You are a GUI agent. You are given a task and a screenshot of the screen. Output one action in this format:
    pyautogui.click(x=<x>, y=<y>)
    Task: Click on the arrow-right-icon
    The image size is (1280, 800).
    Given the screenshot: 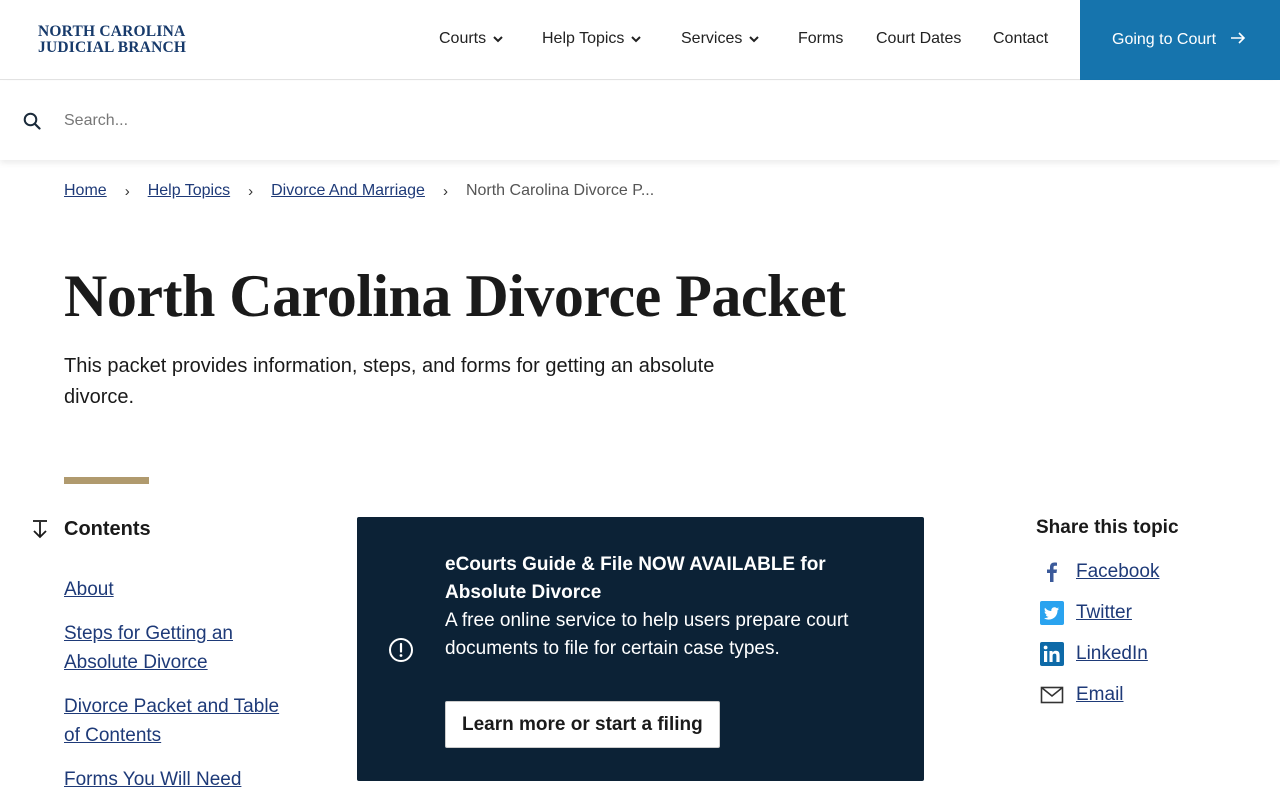 What is the action you would take?
    pyautogui.click(x=1238, y=40)
    